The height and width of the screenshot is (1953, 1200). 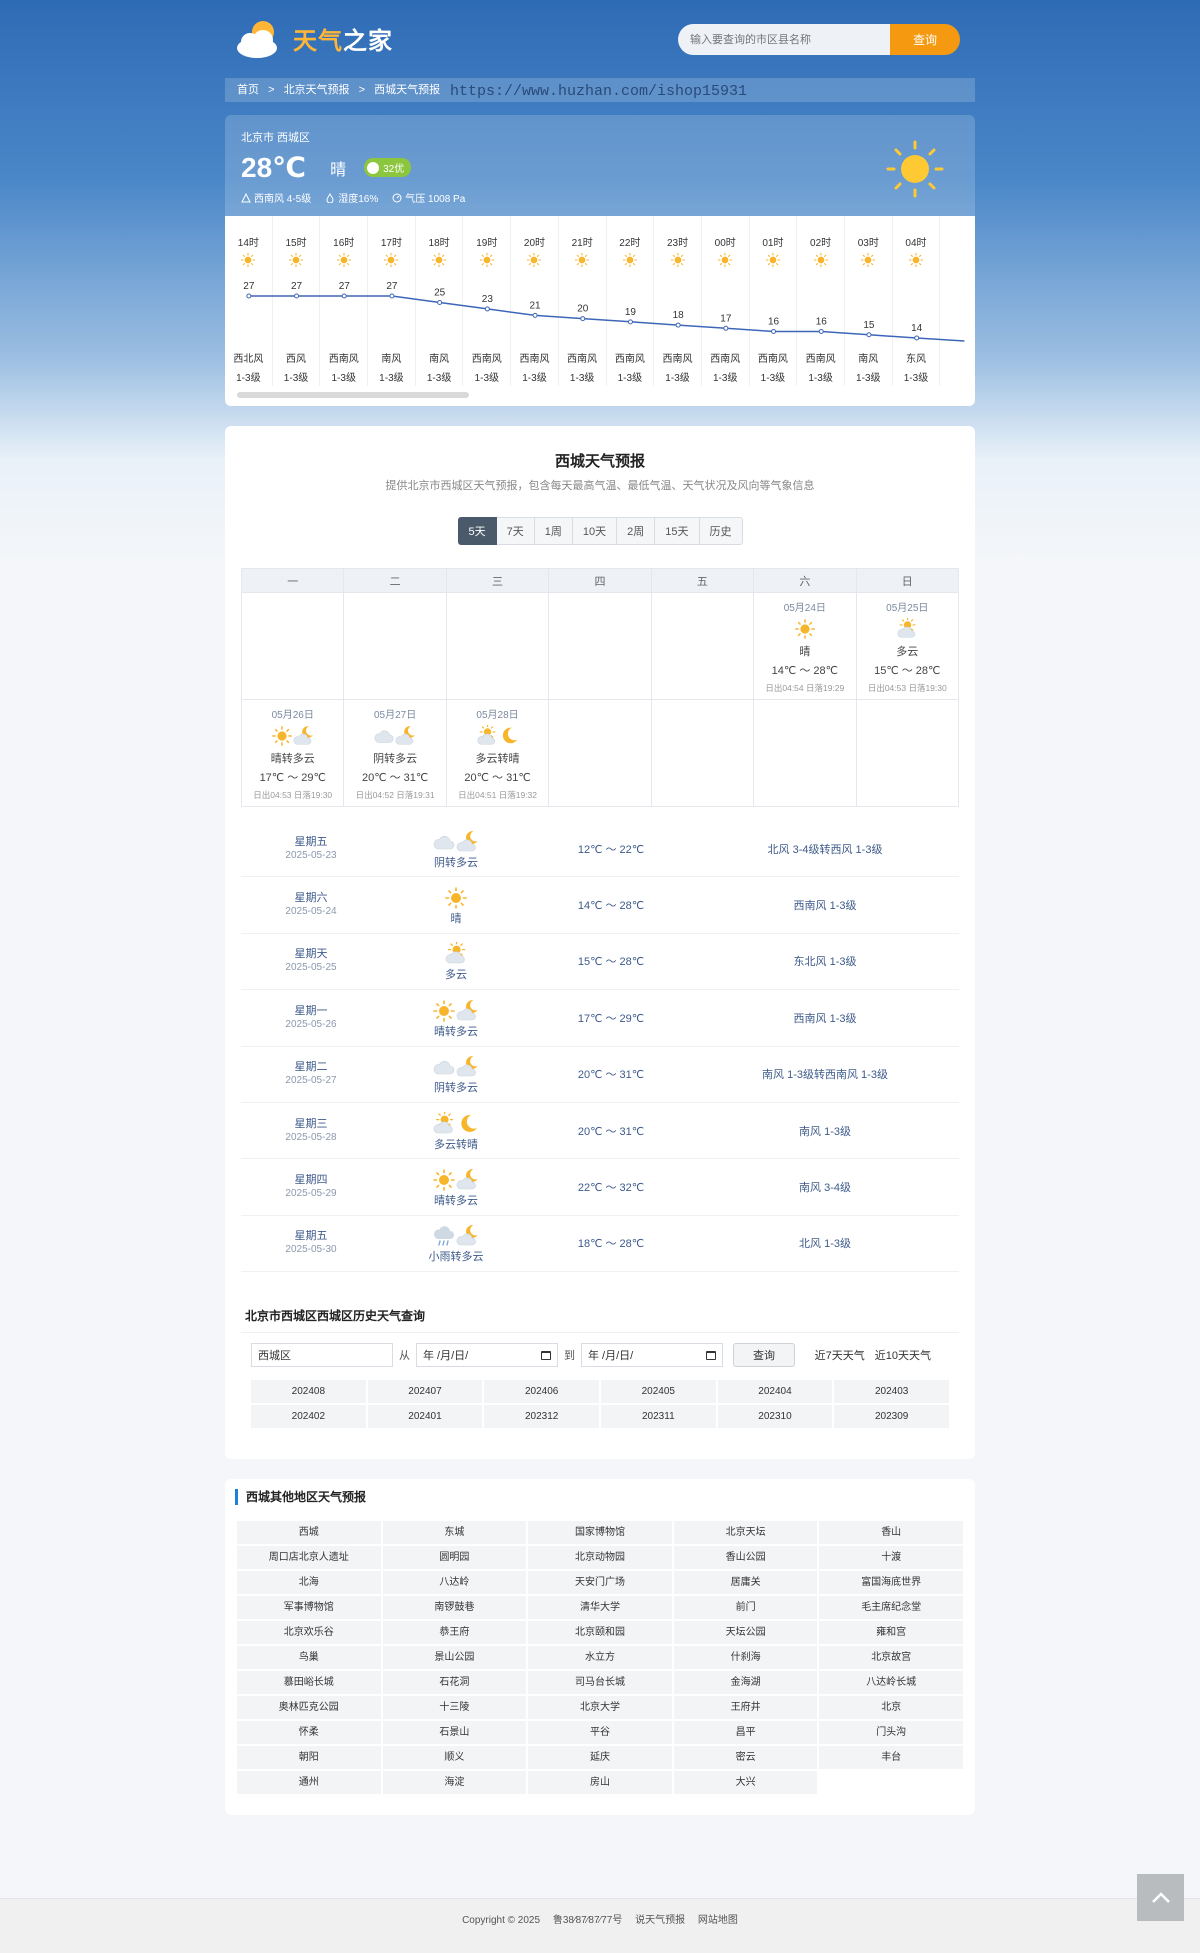 What do you see at coordinates (309, 1607) in the screenshot?
I see `area-link: 军事博物馆` at bounding box center [309, 1607].